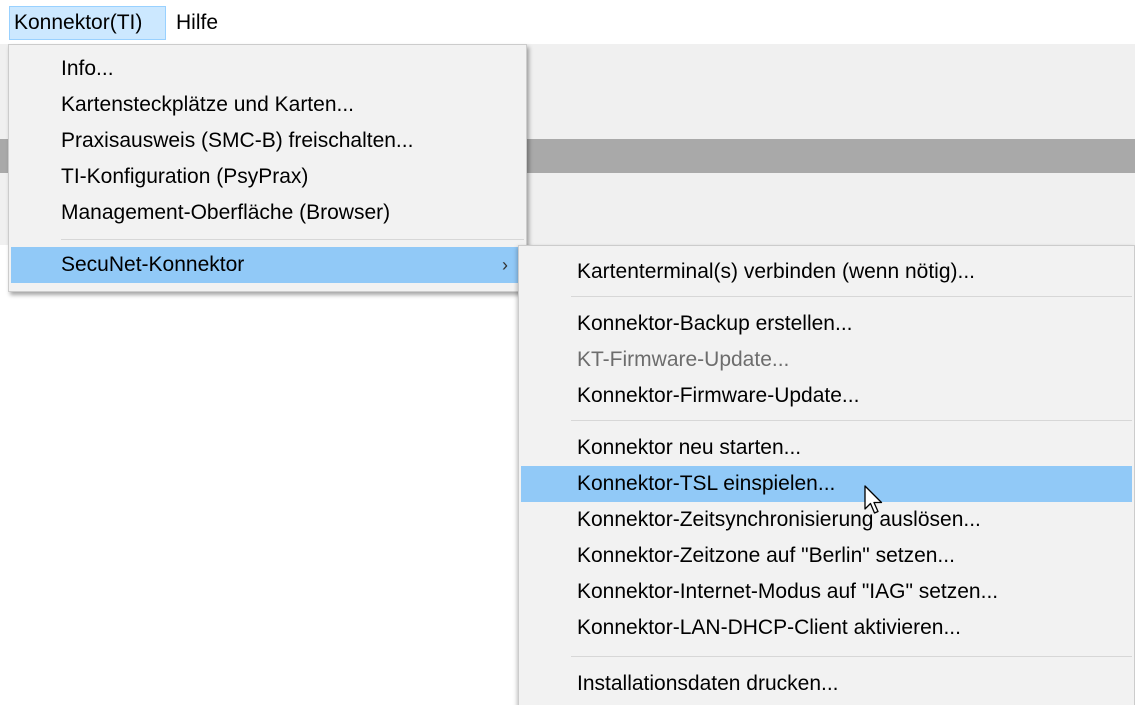  I want to click on menu-konnektor-ti: Konnektor(TI), so click(87, 23).